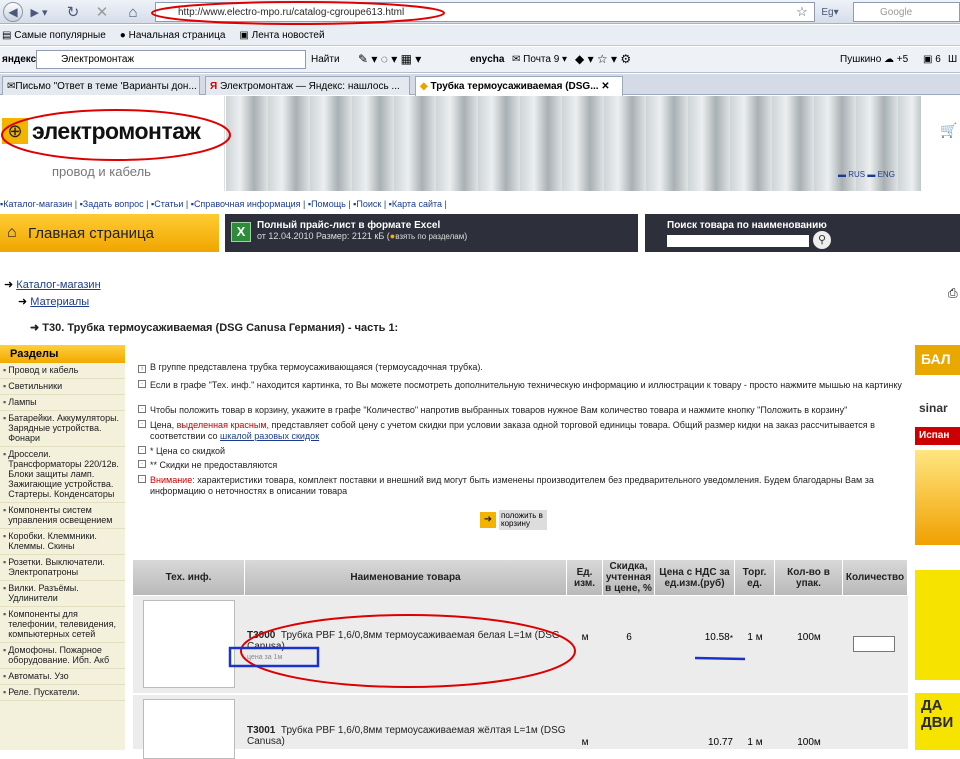 The width and height of the screenshot is (960, 759). Describe the element at coordinates (520, 520) in the screenshot. I see `add-to-cart-button: ➜ положить в корзину` at that location.